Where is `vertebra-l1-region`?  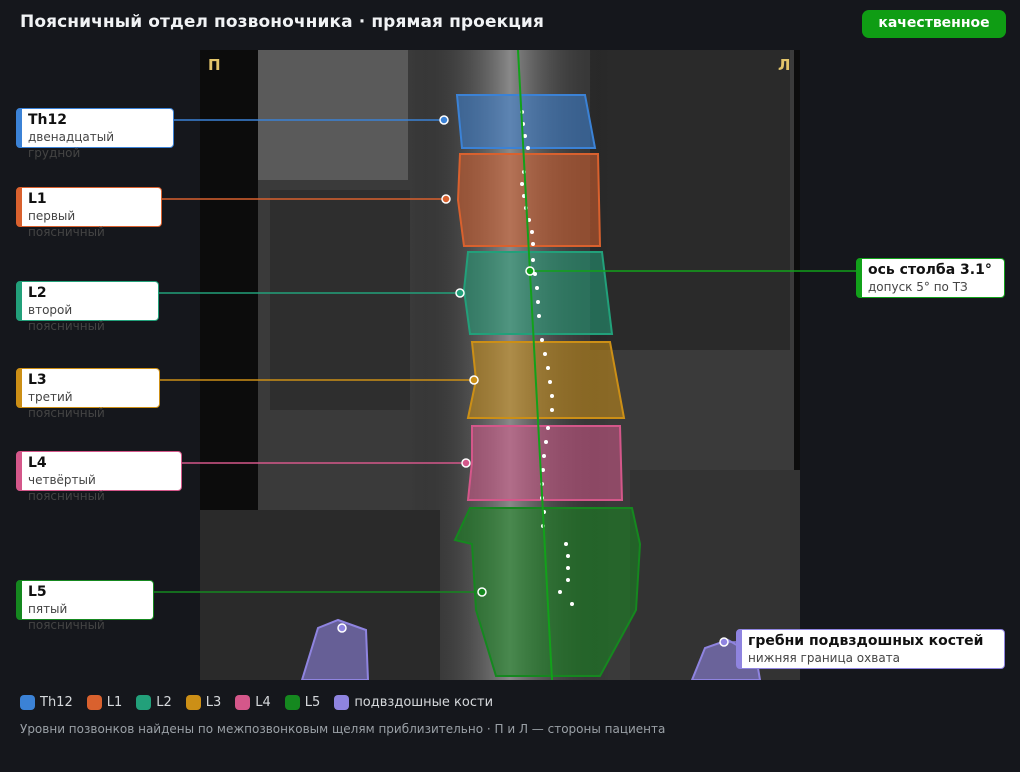 vertebra-l1-region is located at coordinates (529, 200).